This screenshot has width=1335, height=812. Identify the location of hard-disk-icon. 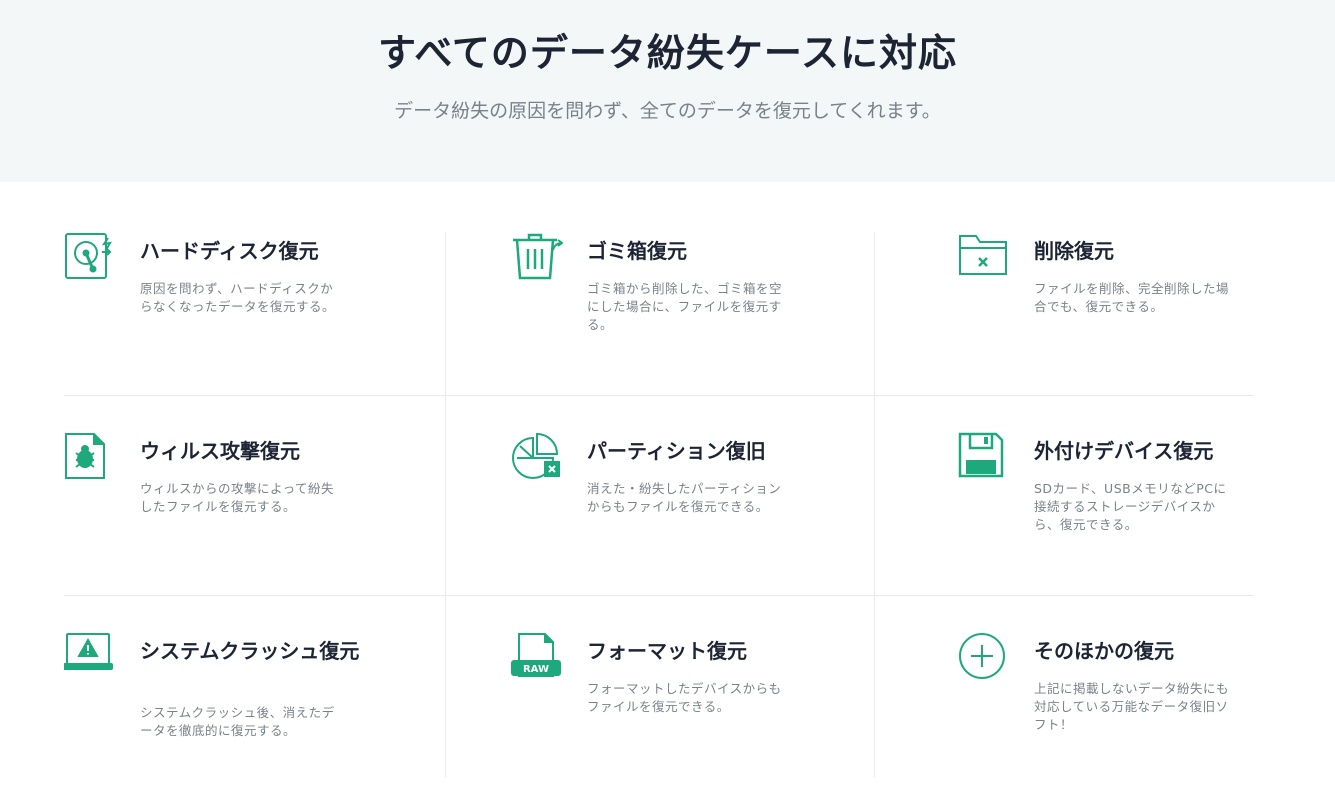
(90, 258).